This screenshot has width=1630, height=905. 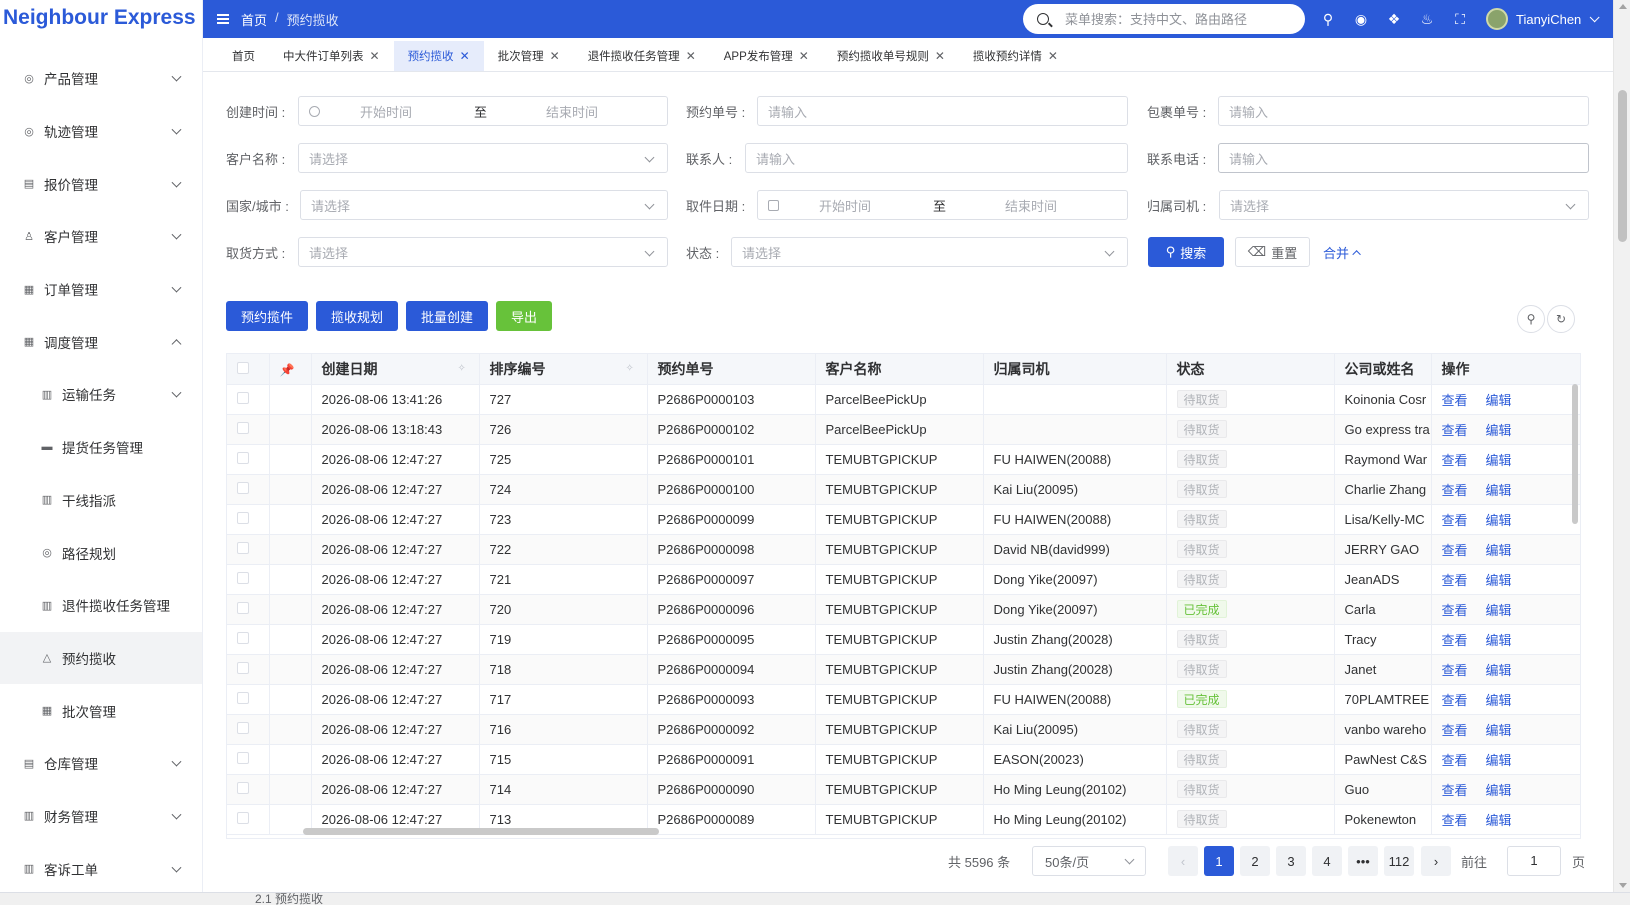 What do you see at coordinates (101, 447) in the screenshot?
I see `sidebar-item: ▬ 提货任务管理` at bounding box center [101, 447].